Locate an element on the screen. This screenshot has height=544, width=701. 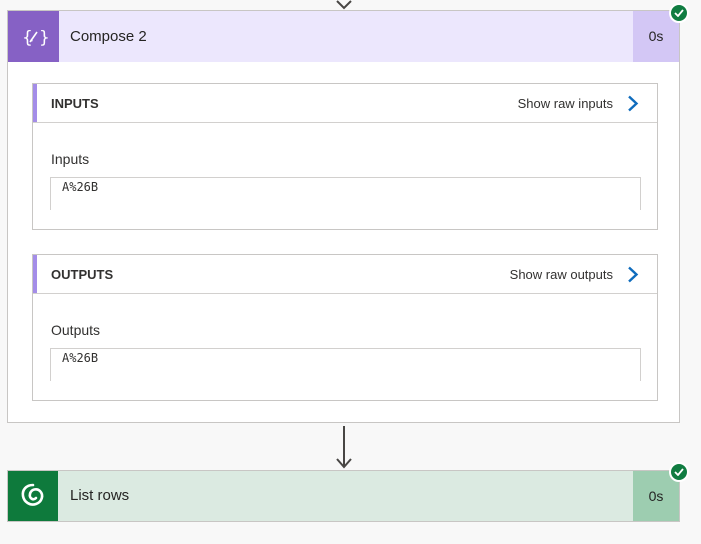
show-raw-outputs-link: Show raw outputs is located at coordinates (561, 274).